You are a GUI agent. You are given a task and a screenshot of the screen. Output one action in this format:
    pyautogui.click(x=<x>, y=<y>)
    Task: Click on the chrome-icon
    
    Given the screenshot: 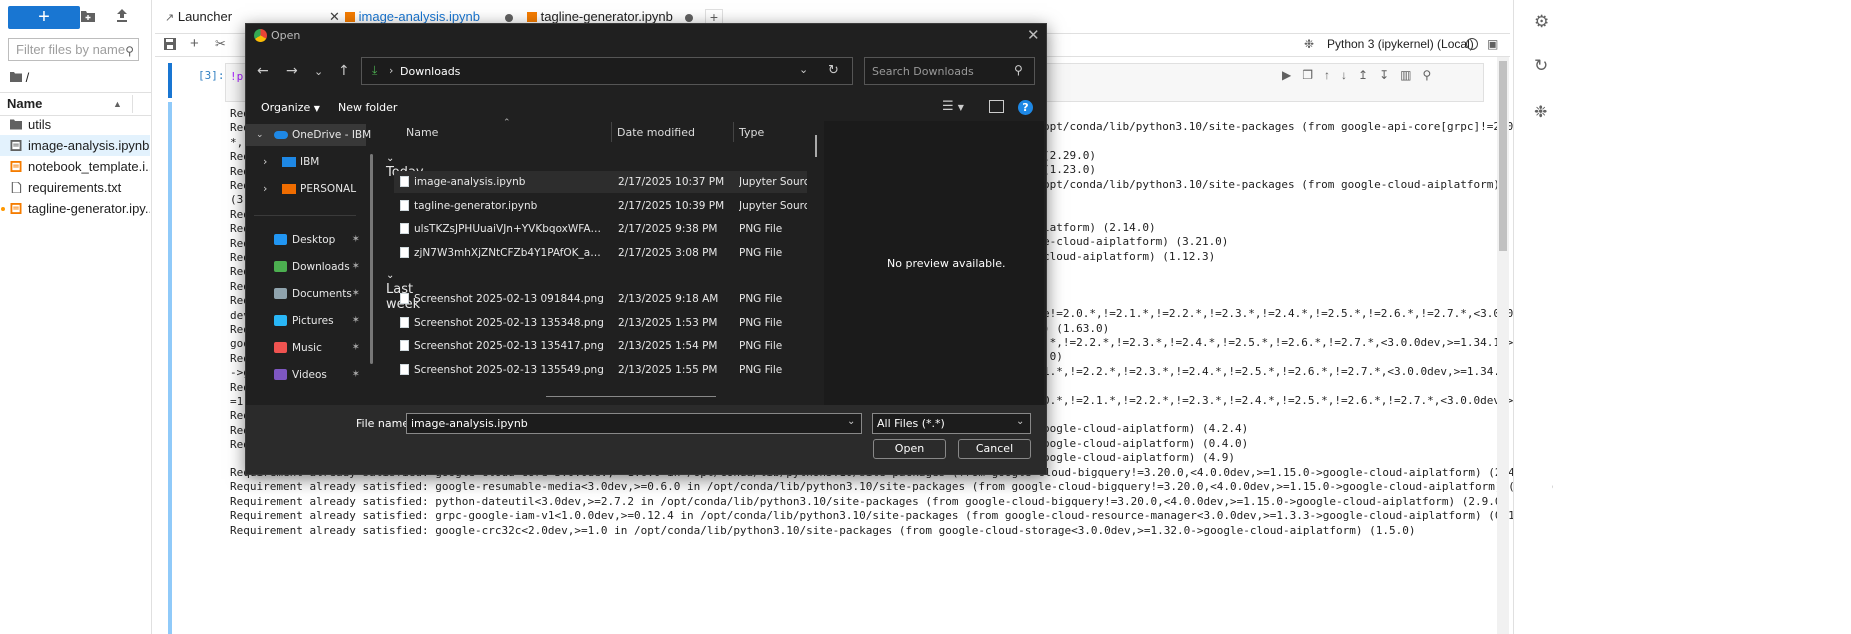 What is the action you would take?
    pyautogui.click(x=260, y=35)
    